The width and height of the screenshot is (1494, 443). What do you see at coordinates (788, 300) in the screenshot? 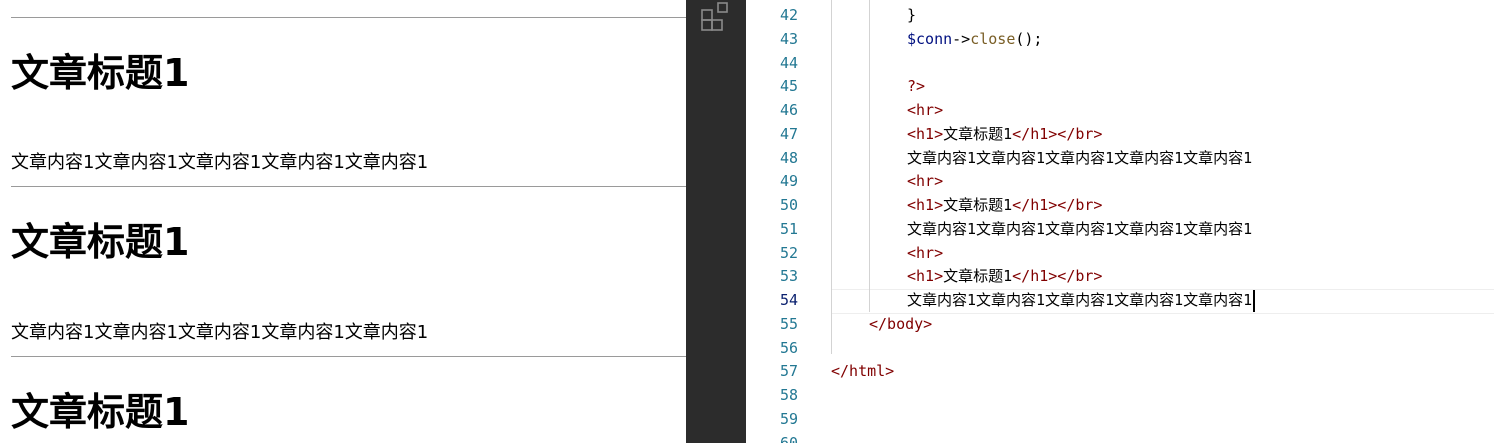
I see `line-number-active: 54` at bounding box center [788, 300].